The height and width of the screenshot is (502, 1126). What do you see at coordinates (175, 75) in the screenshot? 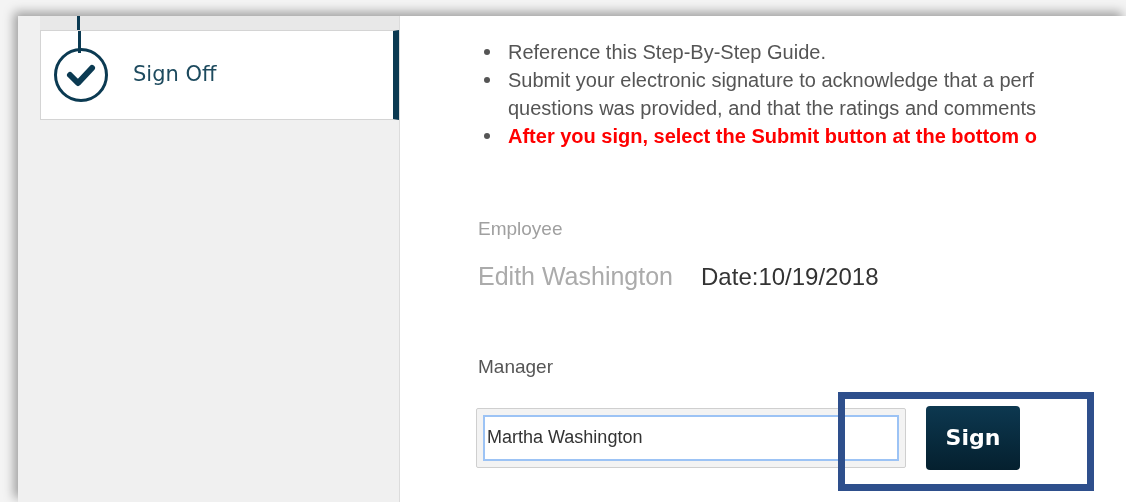
I see `step-label: Sign Off` at bounding box center [175, 75].